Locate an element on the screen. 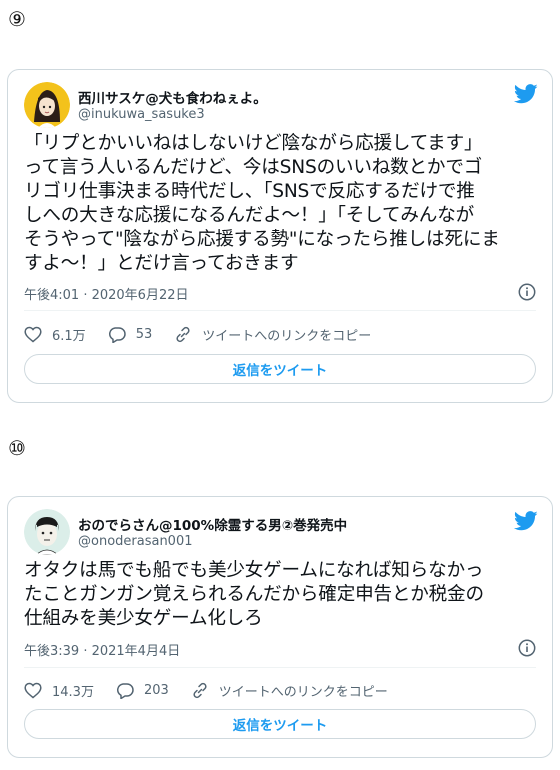 The width and height of the screenshot is (560, 770). action-bar: 6.1万 53 ツイートへのリンクをコピー is located at coordinates (280, 334).